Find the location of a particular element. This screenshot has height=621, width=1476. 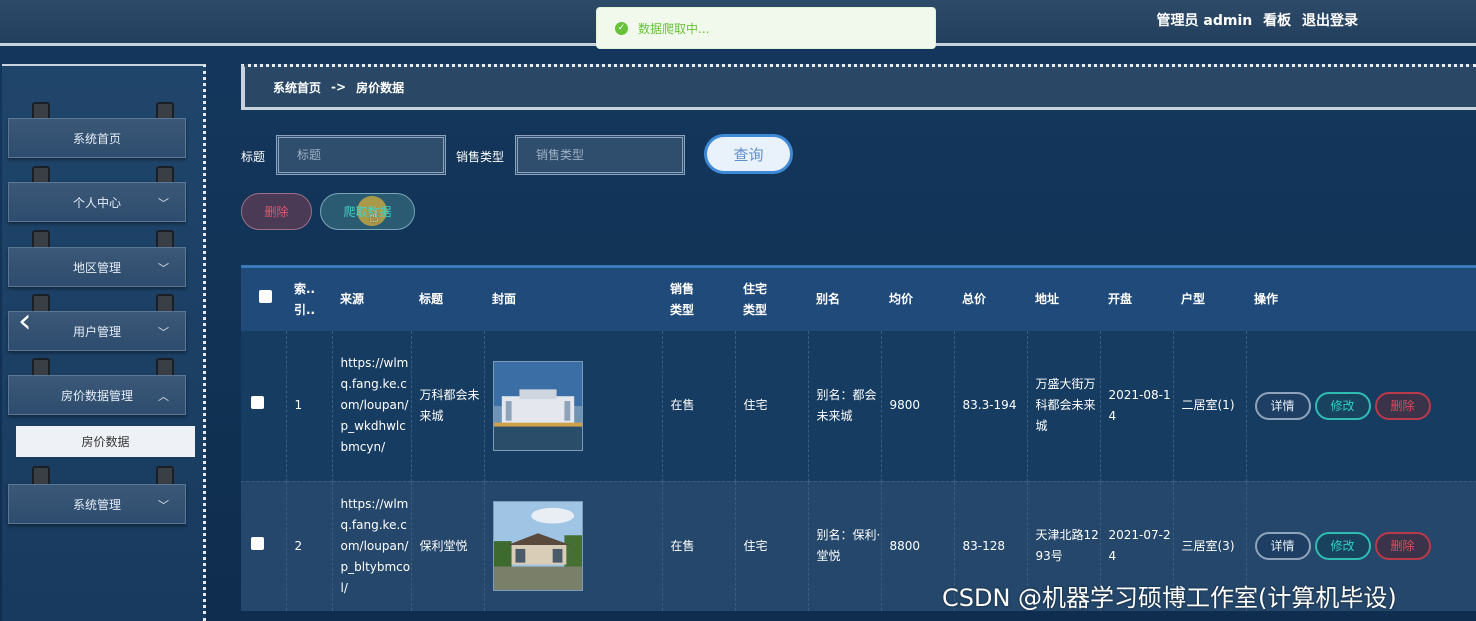

check-circle-icon: ✓ is located at coordinates (621, 28).